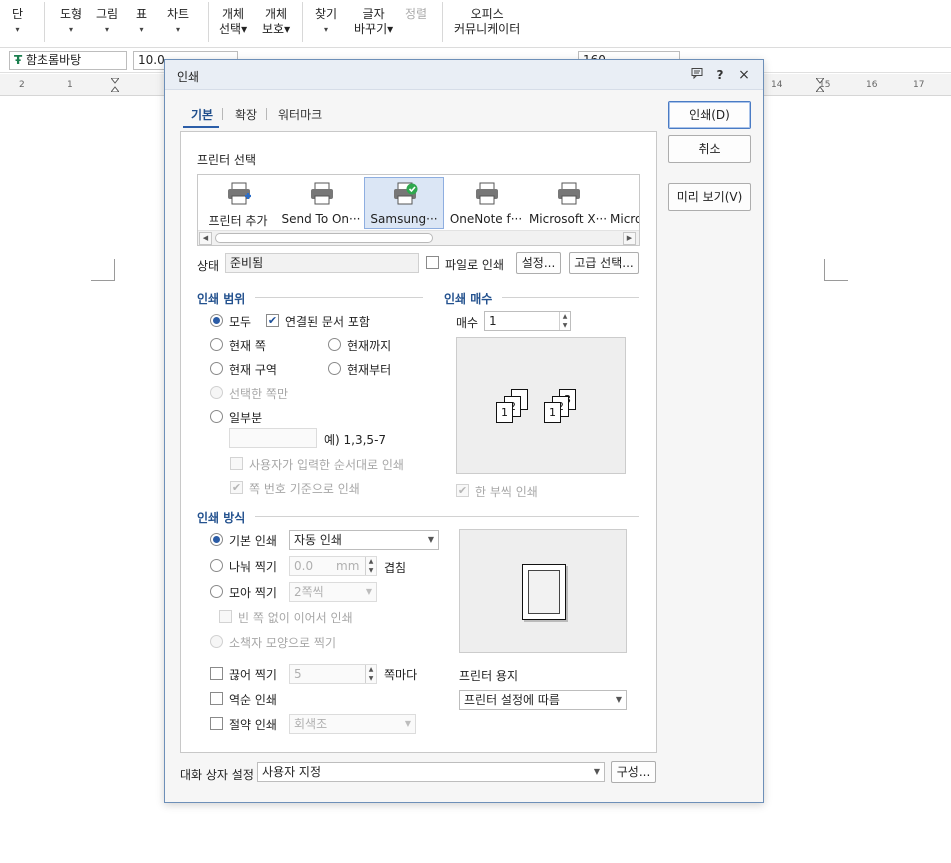 The image size is (951, 863). I want to click on gather-print-radio, so click(216, 591).